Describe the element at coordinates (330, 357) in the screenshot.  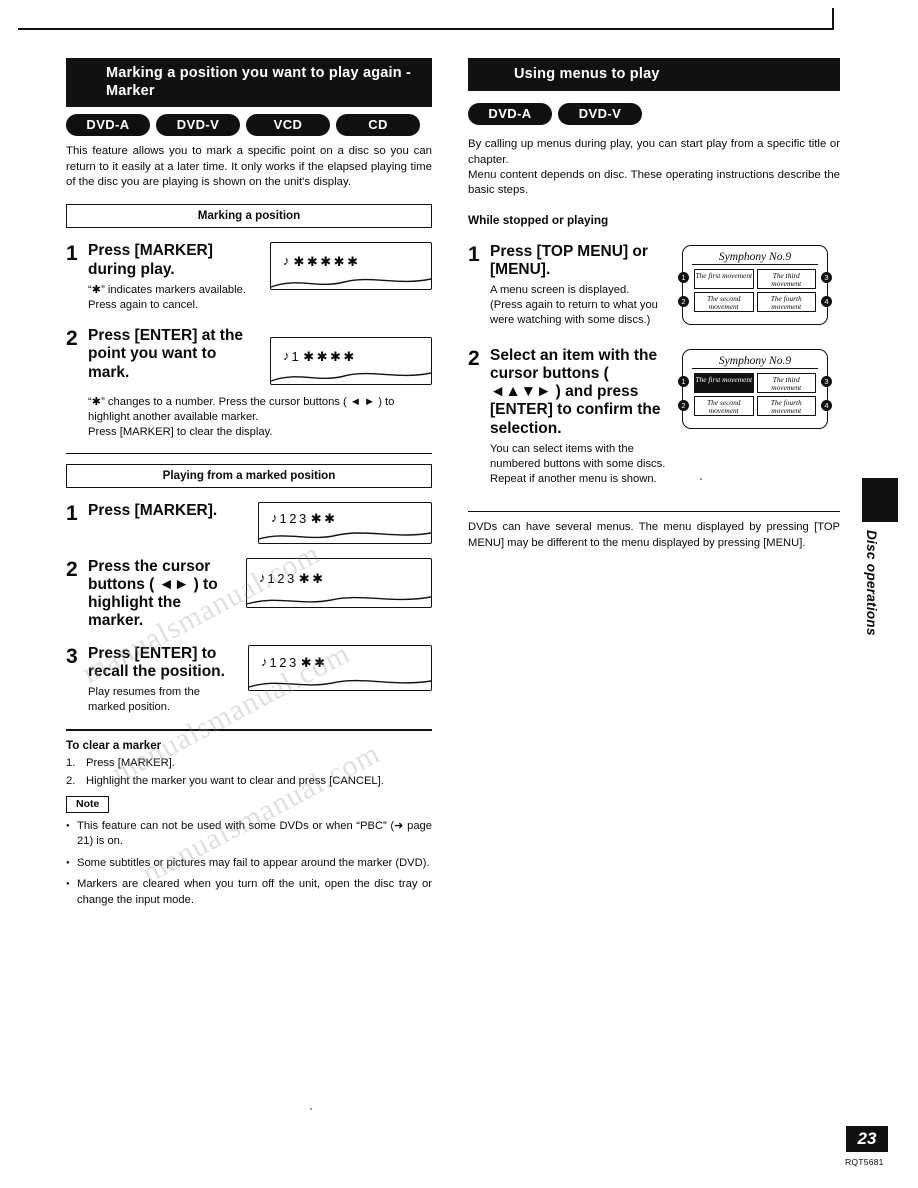
I see `marker-stars: ✱✱✱✱` at that location.